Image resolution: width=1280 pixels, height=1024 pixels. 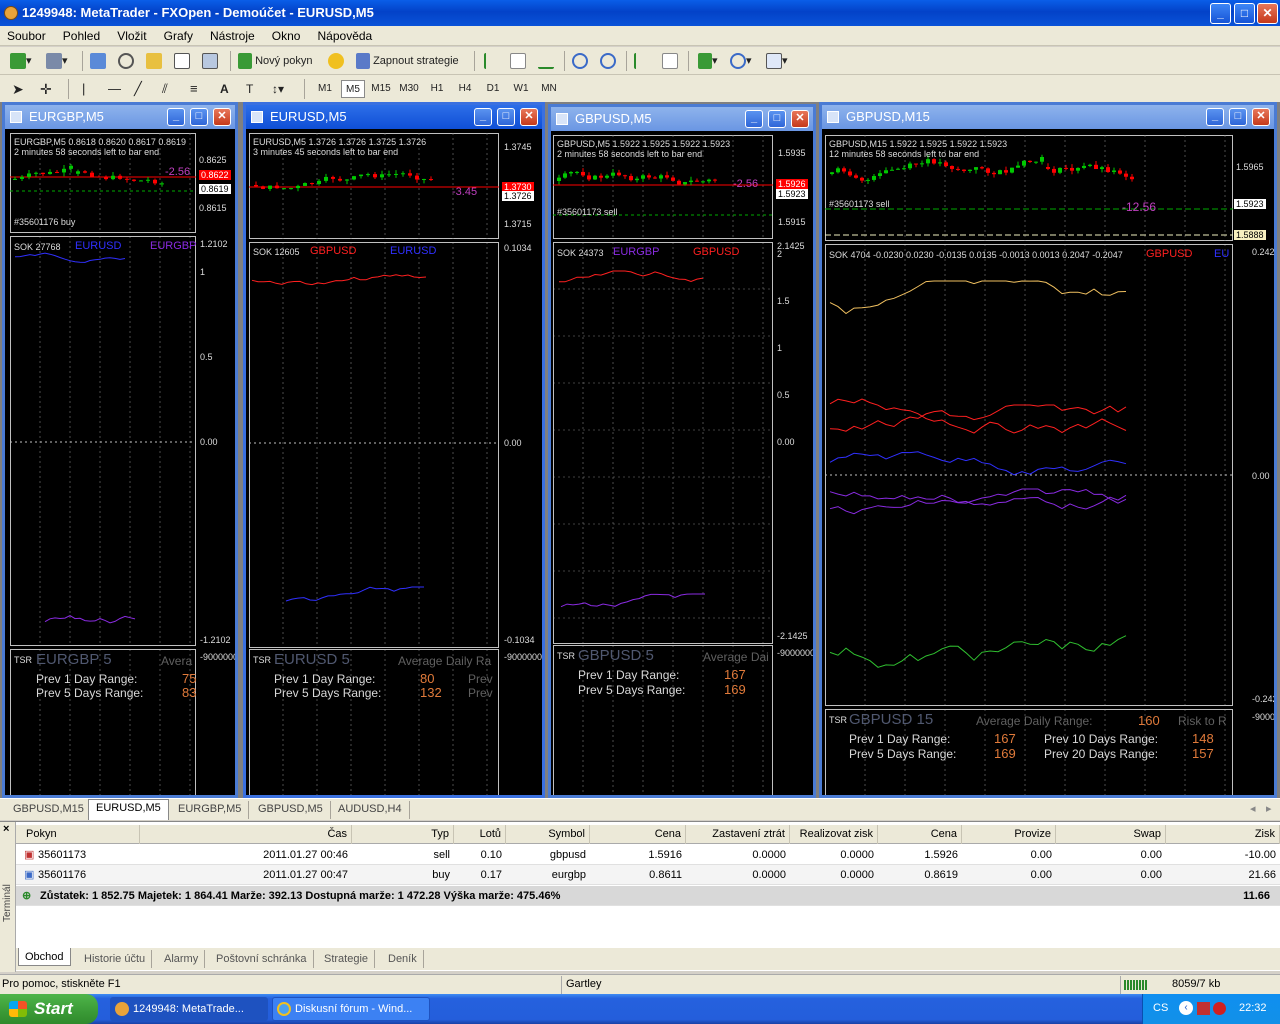 What do you see at coordinates (336, 61) in the screenshot?
I see `metaeditor-icon` at bounding box center [336, 61].